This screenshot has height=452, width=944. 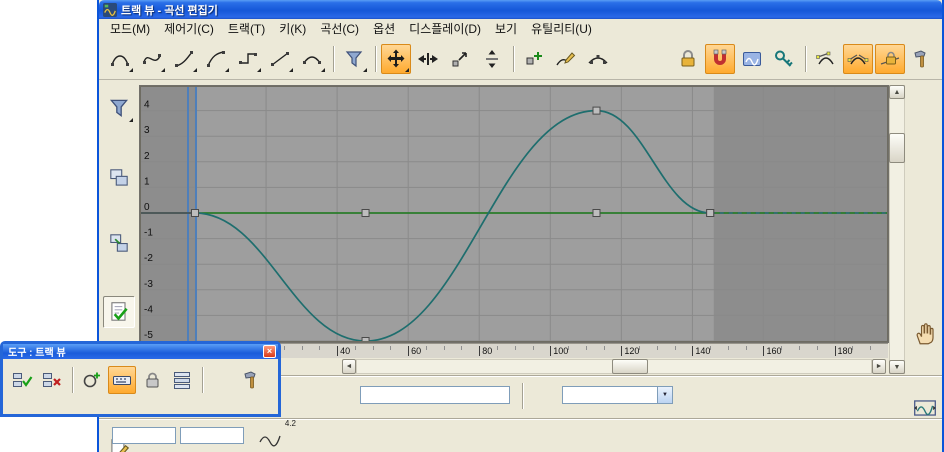 I want to click on toolbar-separator, so click(x=203, y=380).